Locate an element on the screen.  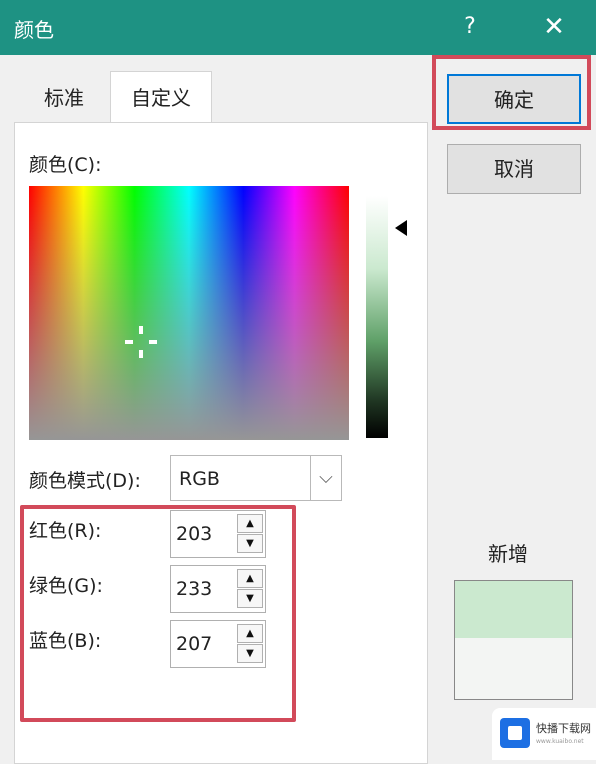
watermark: 快播下载网 www.kuaibo.net is located at coordinates (544, 734).